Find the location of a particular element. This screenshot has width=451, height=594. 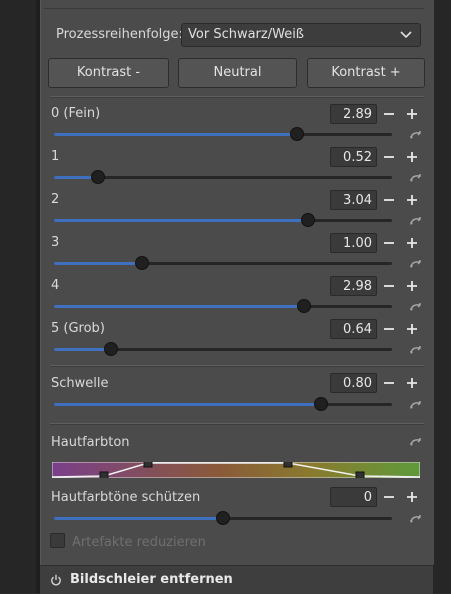

level-2-value-field: 3.04 is located at coordinates (353, 200).